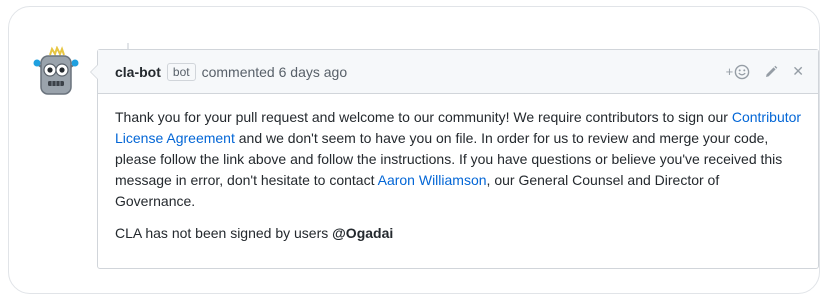 The image size is (832, 300). I want to click on robot-avatar-icon, so click(56, 70).